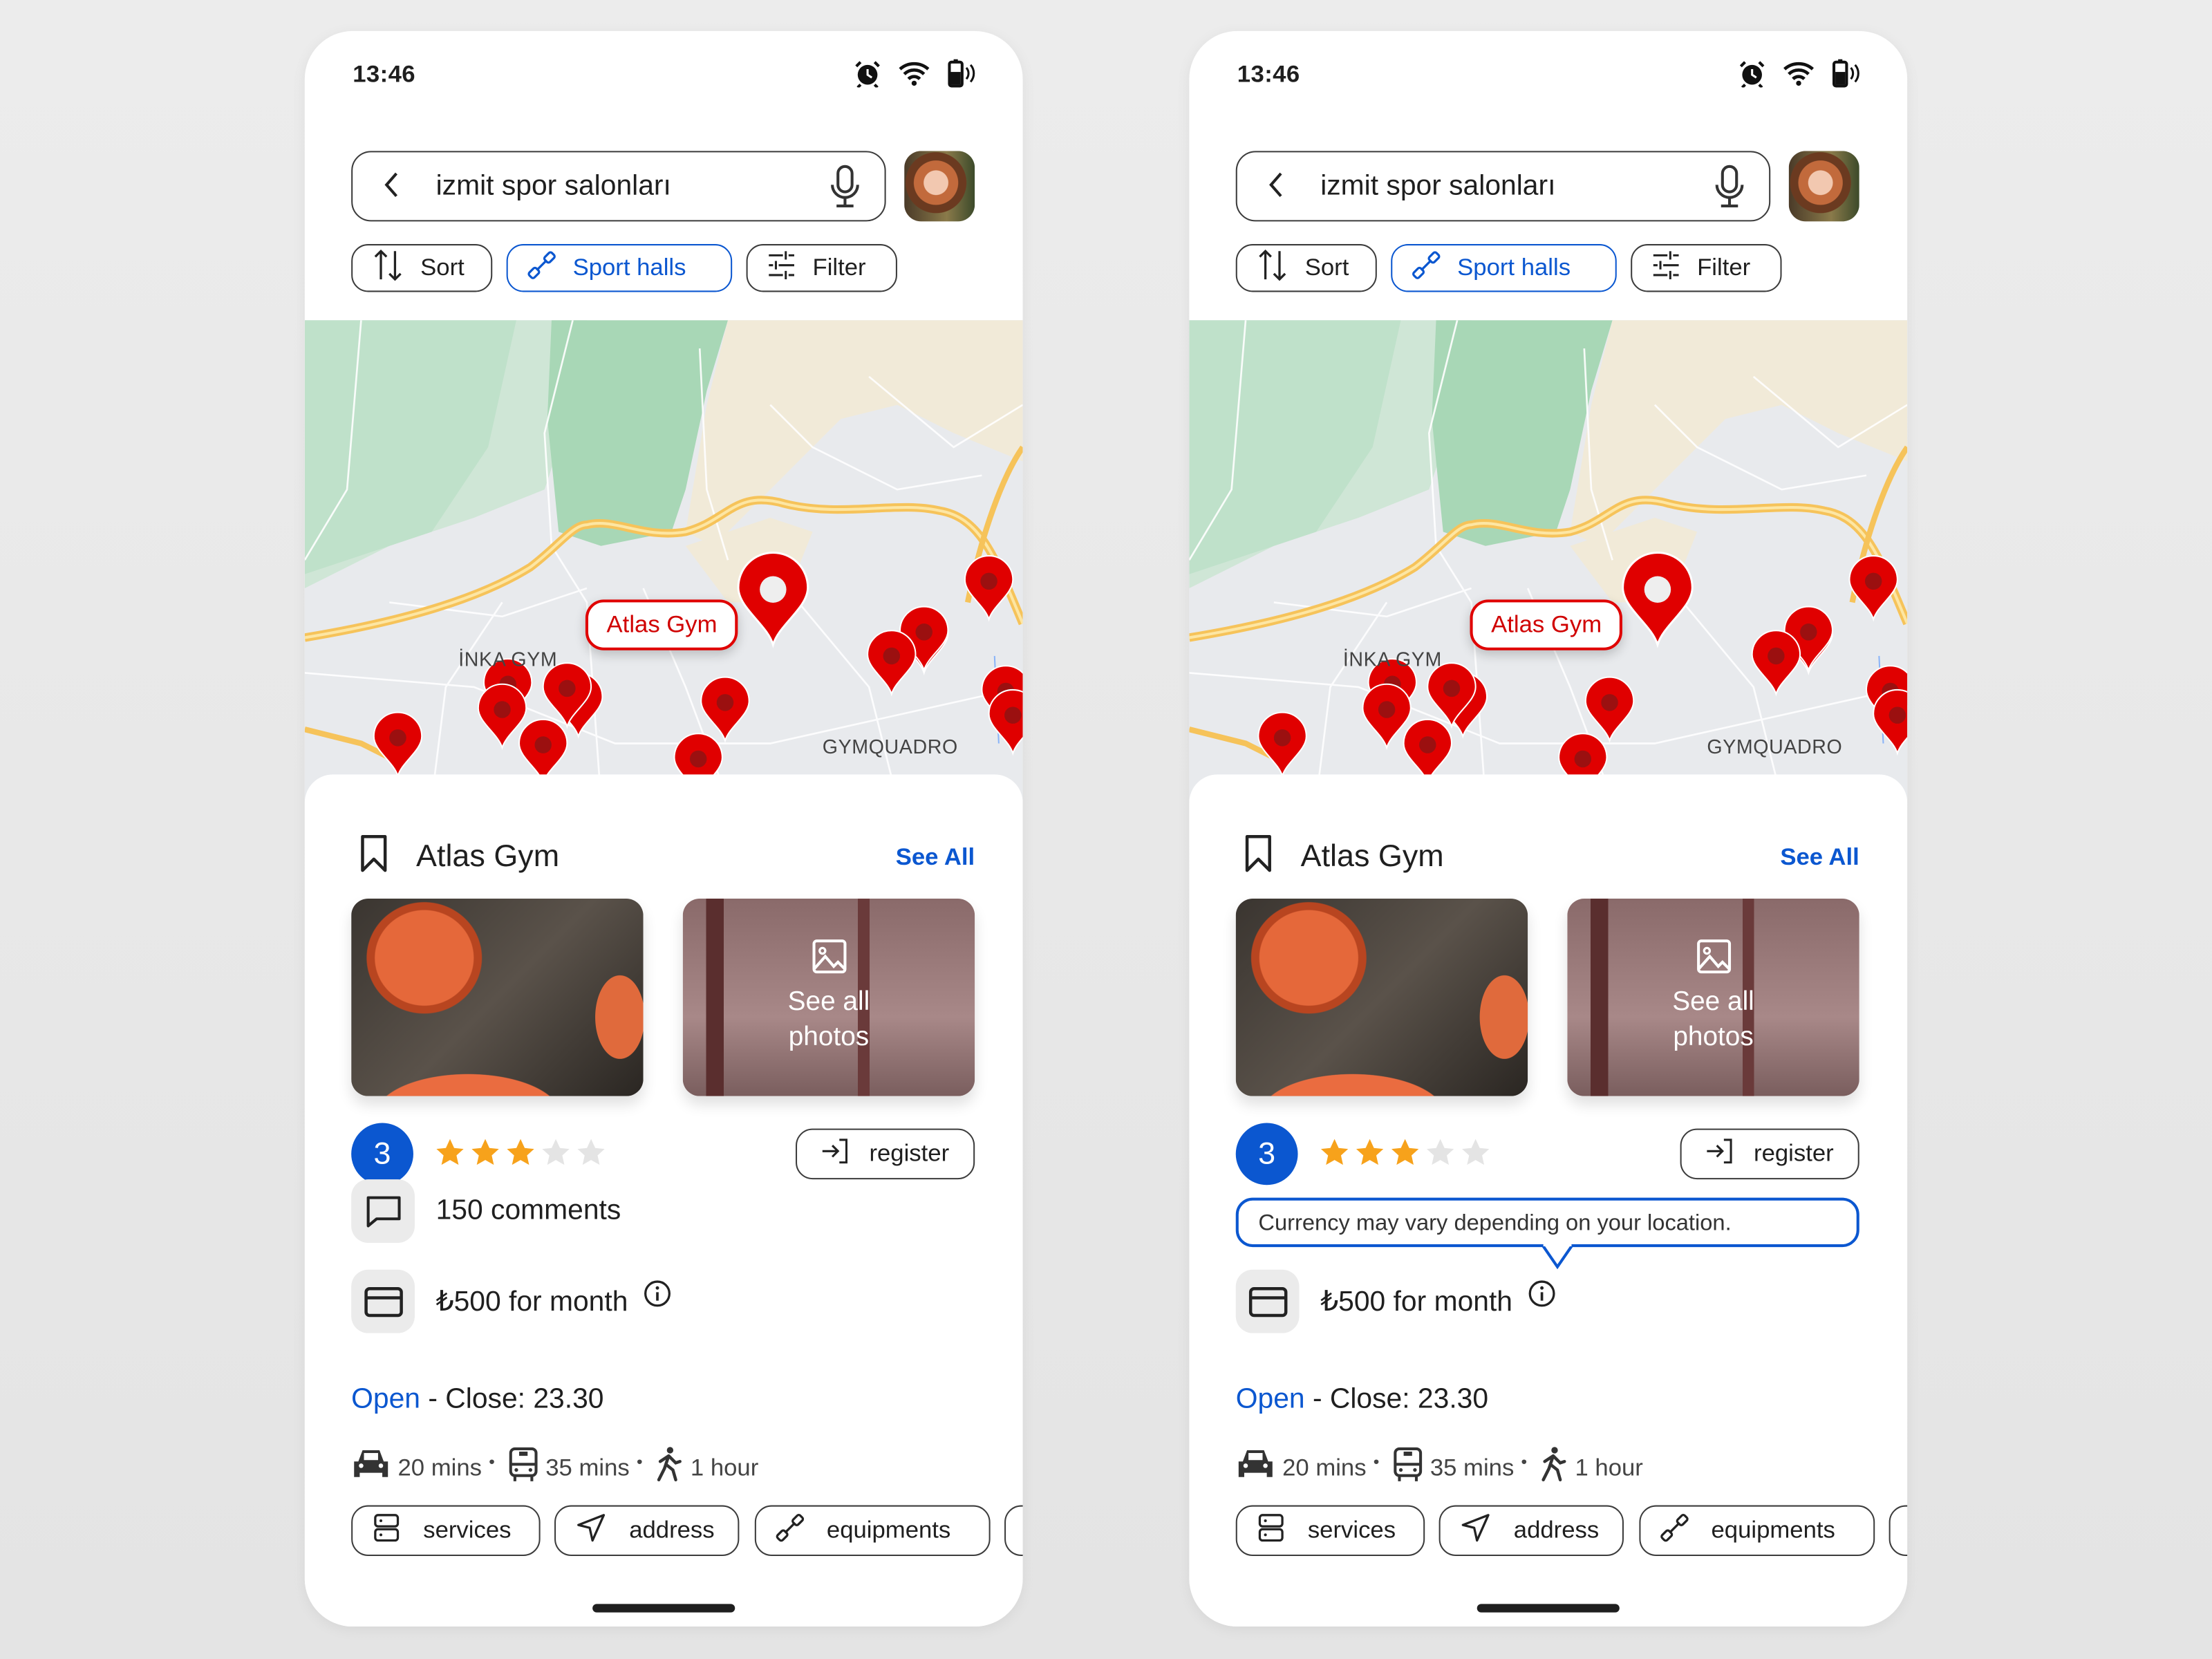 The width and height of the screenshot is (2212, 1659). What do you see at coordinates (828, 960) in the screenshot?
I see `image-icon` at bounding box center [828, 960].